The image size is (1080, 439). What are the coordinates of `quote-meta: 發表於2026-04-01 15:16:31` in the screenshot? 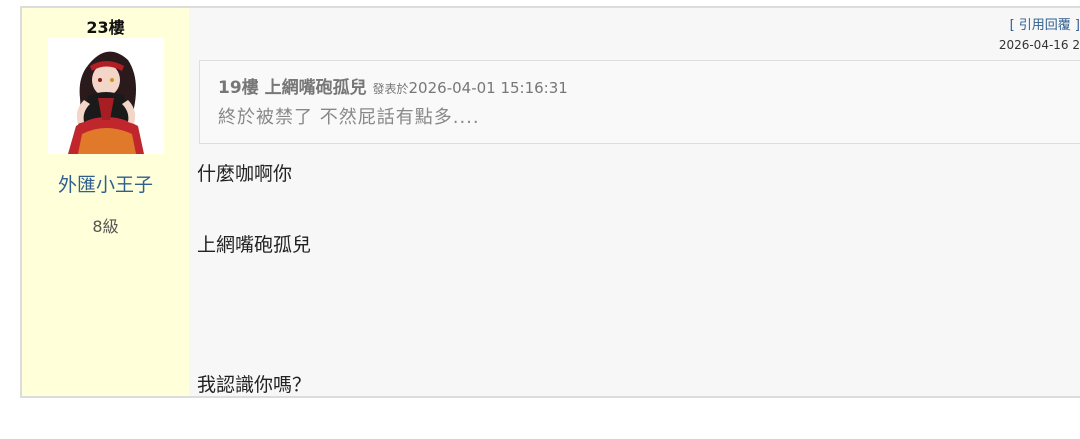 It's located at (470, 88).